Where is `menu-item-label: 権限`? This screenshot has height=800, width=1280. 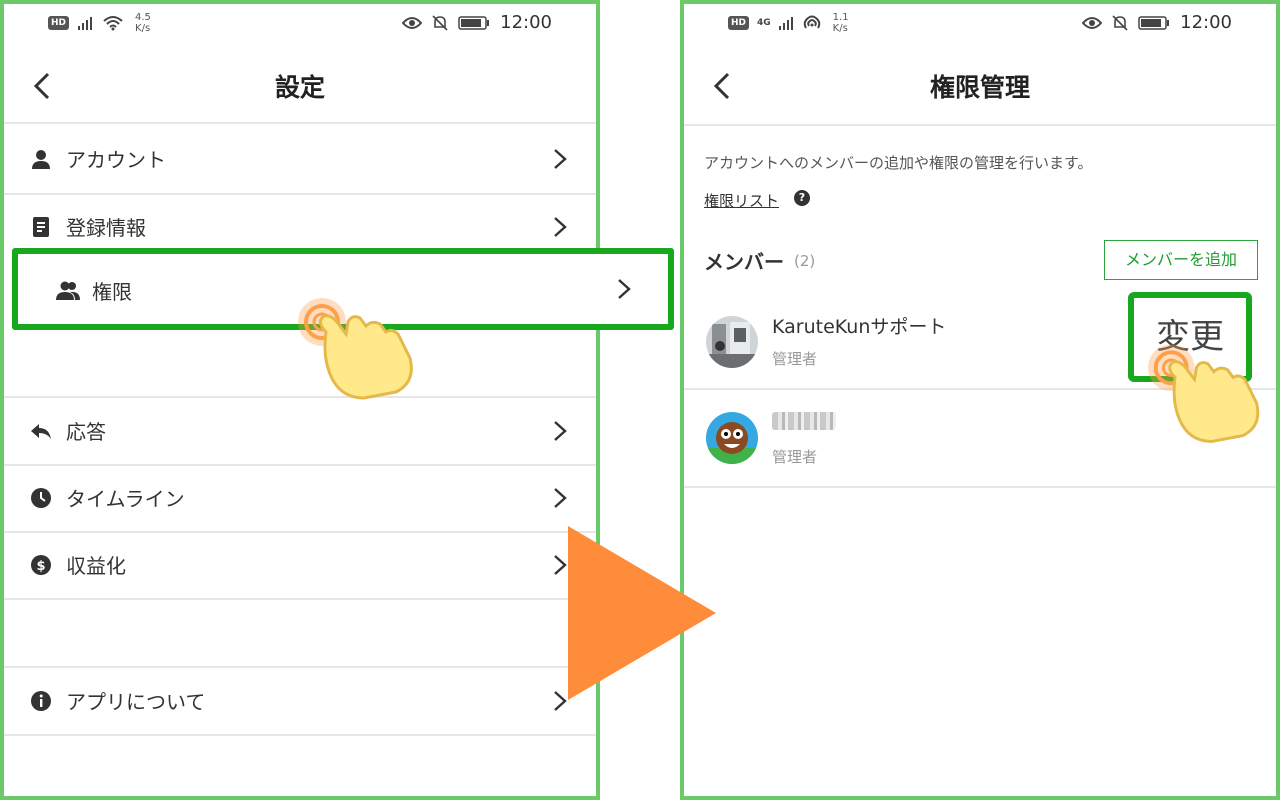
menu-item-label: 権限 is located at coordinates (112, 292).